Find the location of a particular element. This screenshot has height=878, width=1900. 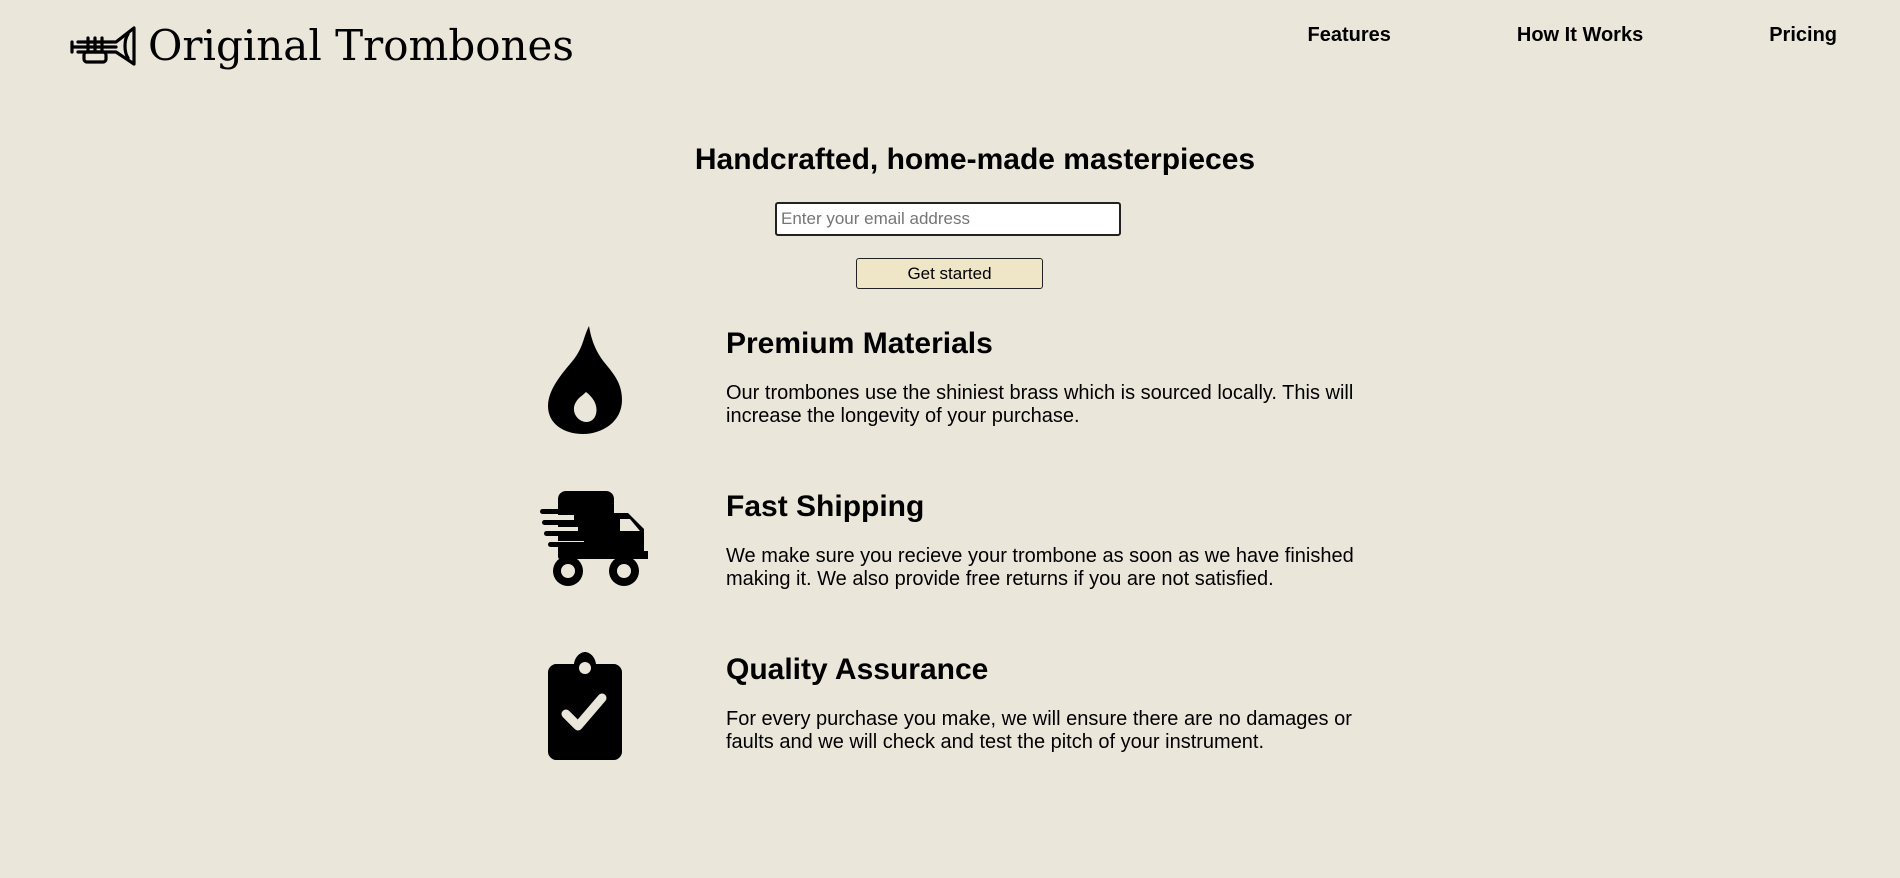

hero-heading: Handcrafted, home-made masterpieces is located at coordinates (975, 159).